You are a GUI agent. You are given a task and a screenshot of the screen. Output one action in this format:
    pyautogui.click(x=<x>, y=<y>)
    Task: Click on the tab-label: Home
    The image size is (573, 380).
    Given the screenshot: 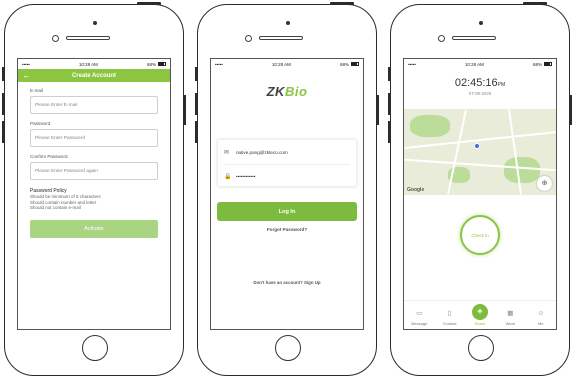 What is the action you would take?
    pyautogui.click(x=480, y=323)
    